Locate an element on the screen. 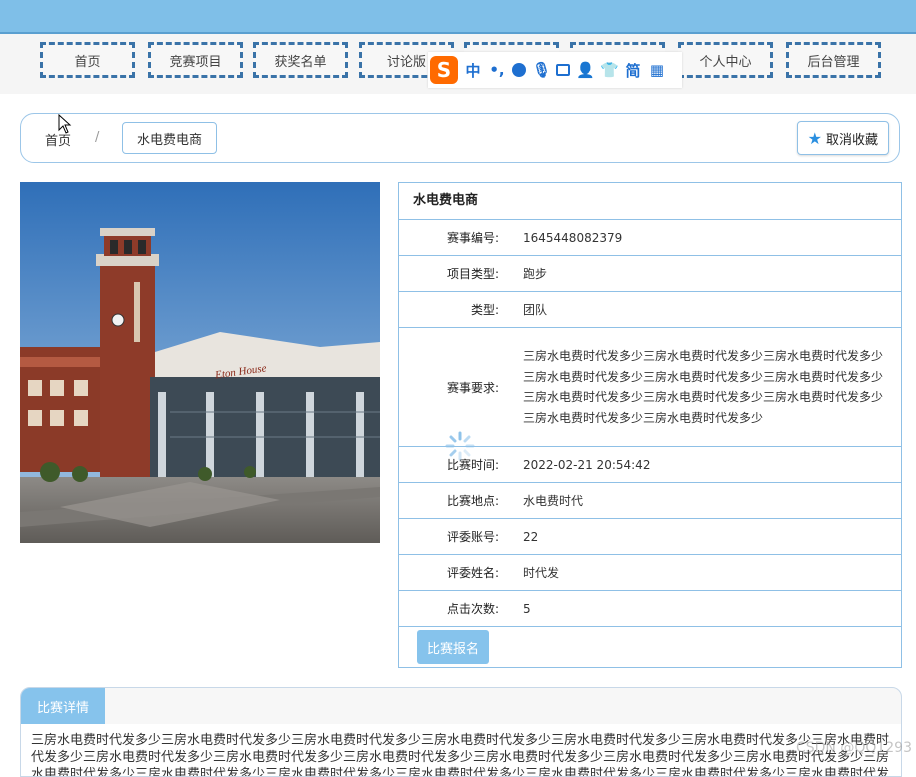 The width and height of the screenshot is (916, 777). nav-winners: 获奖名单 is located at coordinates (300, 60).